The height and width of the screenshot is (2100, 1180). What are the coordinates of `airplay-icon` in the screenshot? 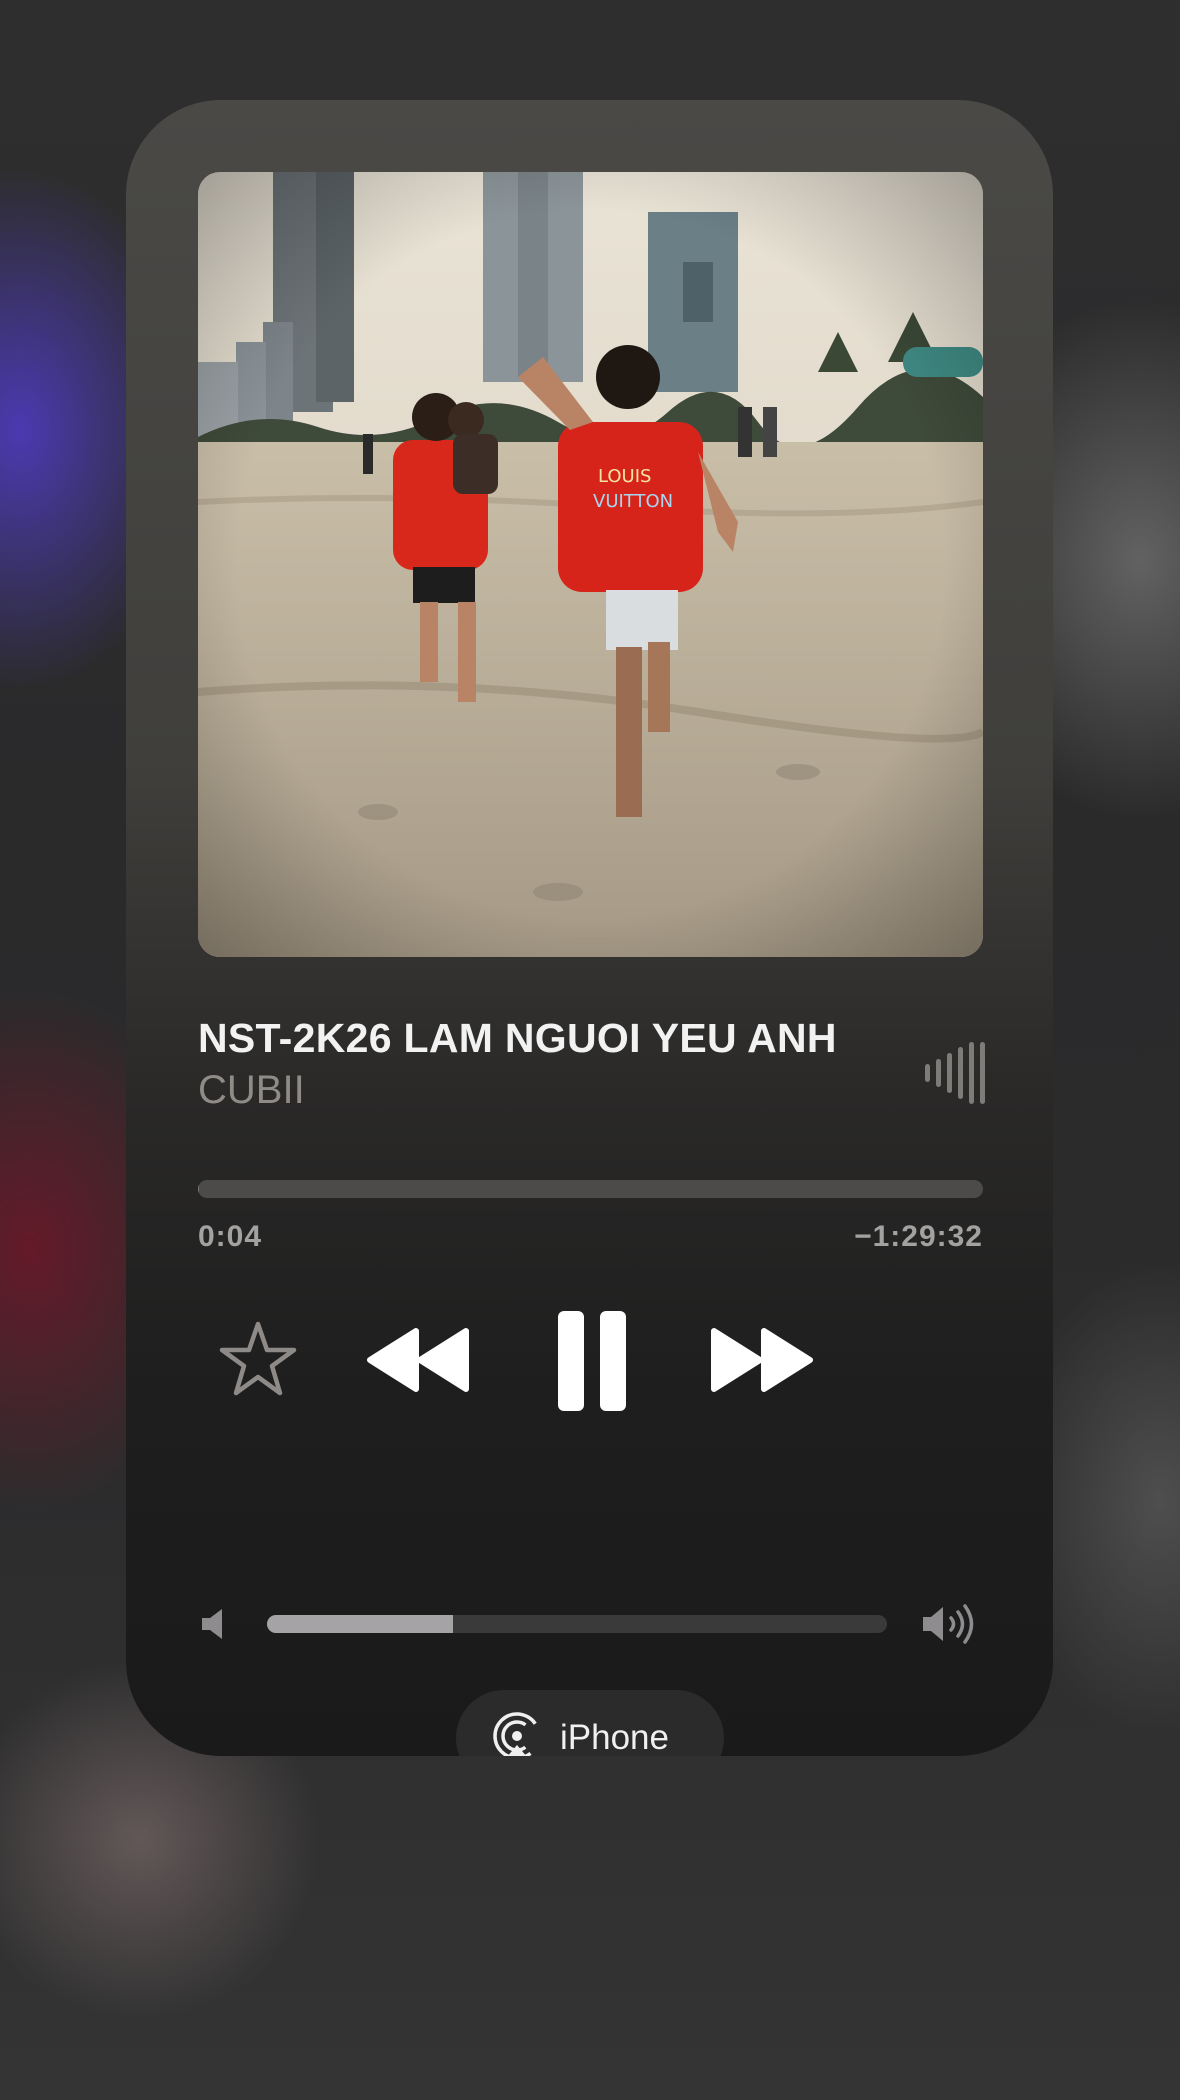 It's located at (517, 1734).